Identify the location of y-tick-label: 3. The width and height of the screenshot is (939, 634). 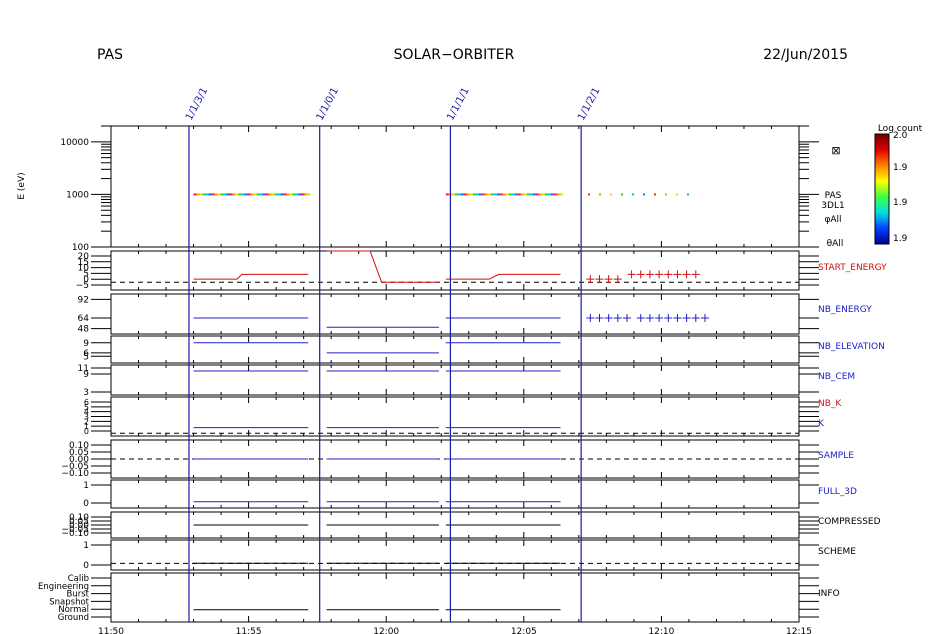
(86, 393).